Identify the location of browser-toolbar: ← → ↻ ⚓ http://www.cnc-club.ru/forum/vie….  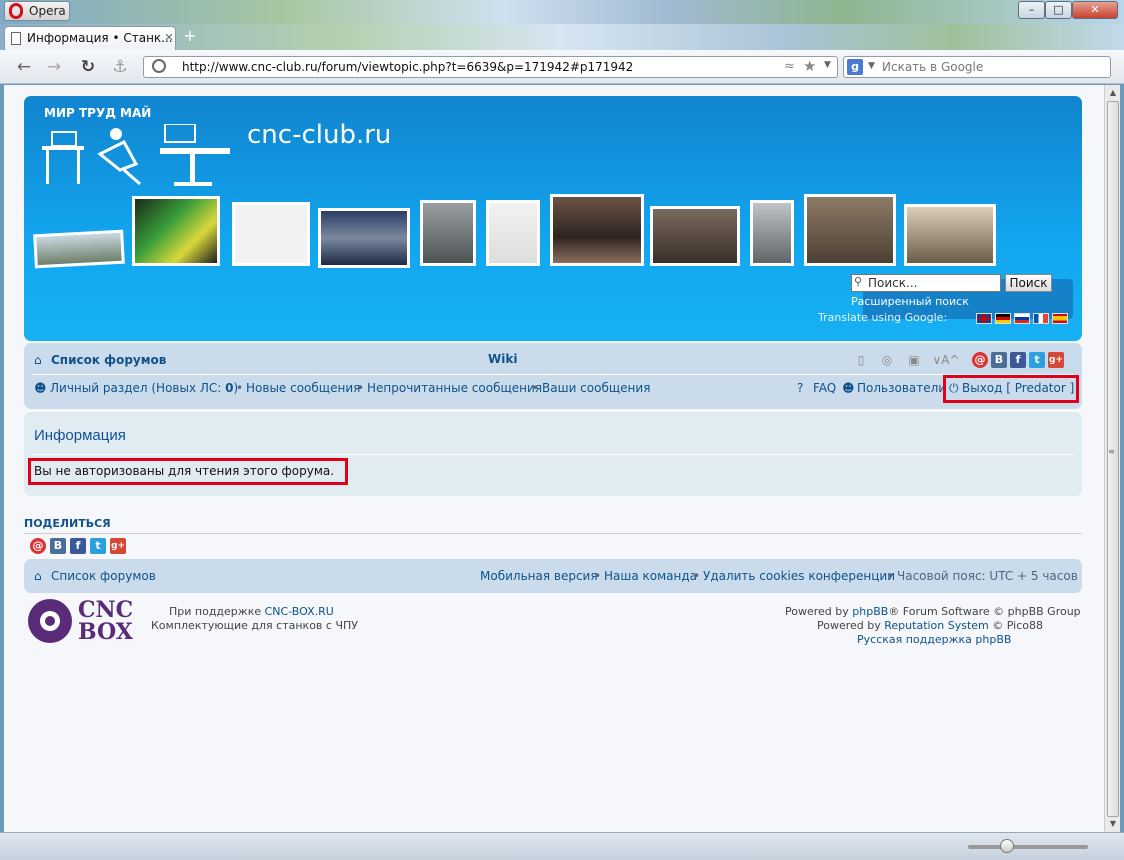
(562, 67).